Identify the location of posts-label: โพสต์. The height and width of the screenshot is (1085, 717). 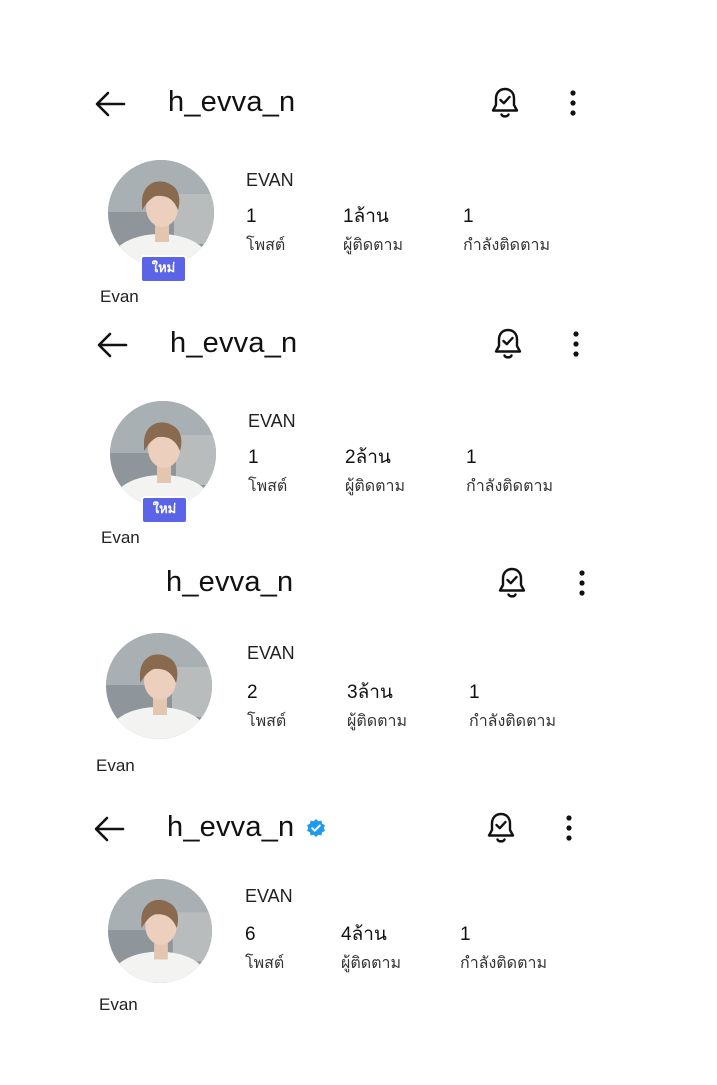
(265, 962).